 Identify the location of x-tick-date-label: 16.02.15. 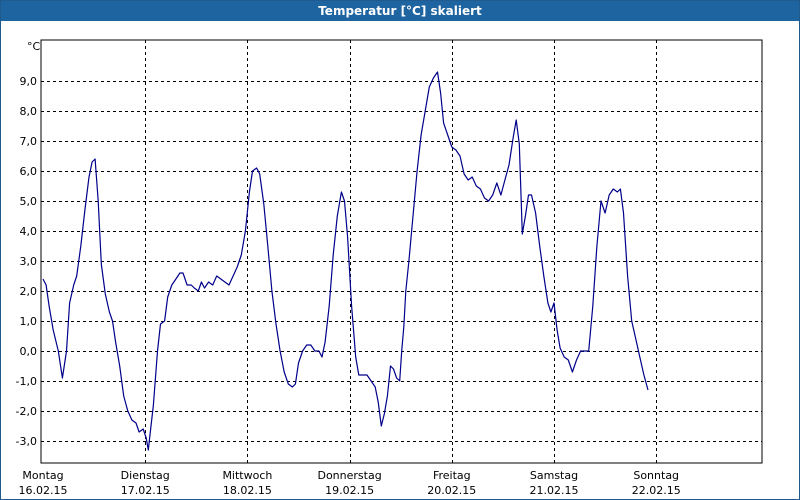
(43, 490).